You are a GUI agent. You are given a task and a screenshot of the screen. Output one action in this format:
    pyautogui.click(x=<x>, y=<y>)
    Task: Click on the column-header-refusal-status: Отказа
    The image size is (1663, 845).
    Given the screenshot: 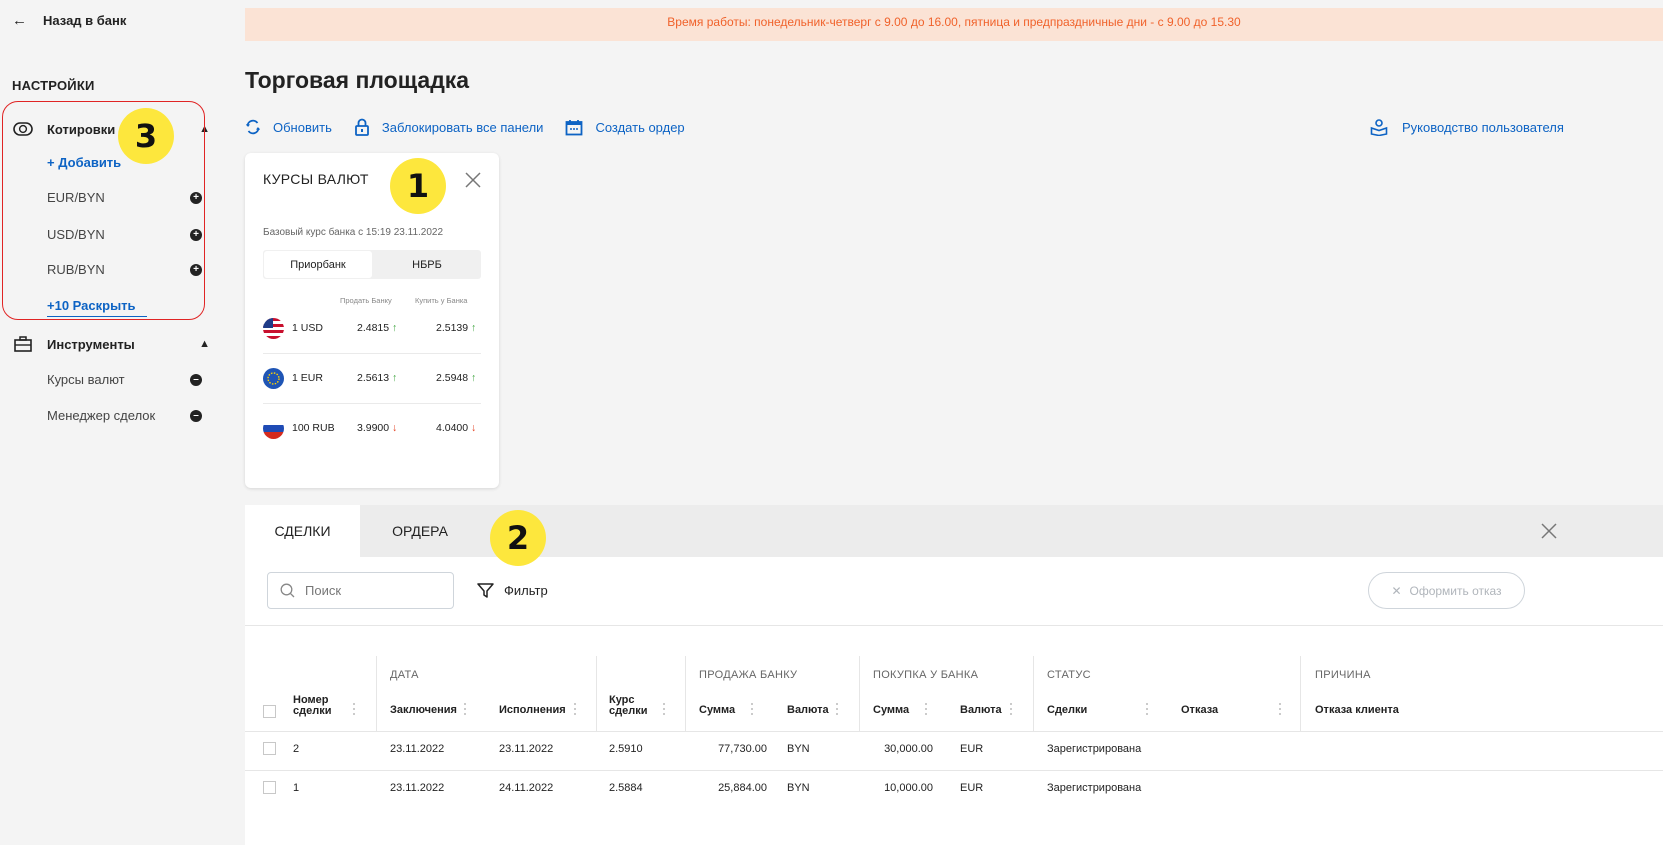 What is the action you would take?
    pyautogui.click(x=1199, y=710)
    